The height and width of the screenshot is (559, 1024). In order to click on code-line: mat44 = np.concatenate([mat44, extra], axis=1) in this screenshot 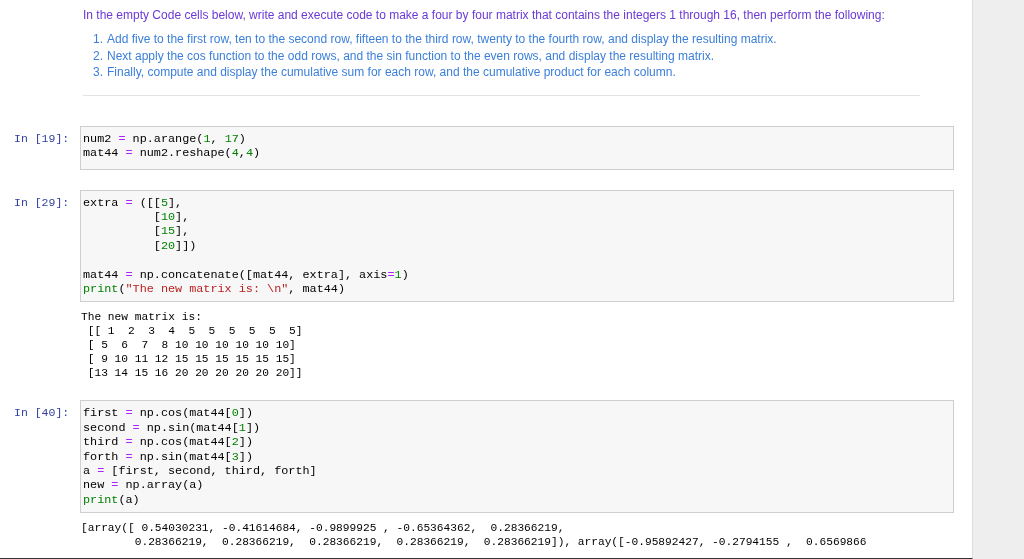, I will do `click(246, 274)`.